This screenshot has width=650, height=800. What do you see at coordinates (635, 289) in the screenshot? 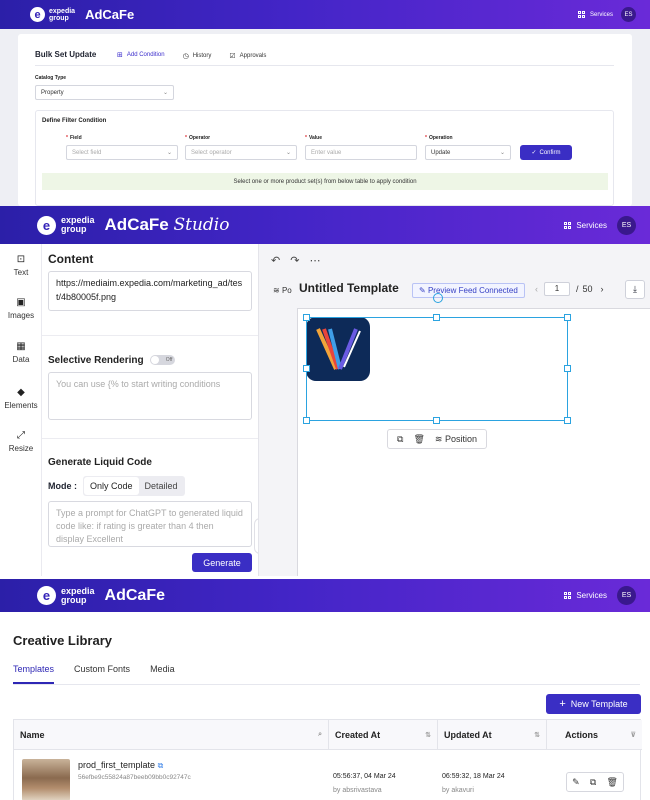
I see `download-button: ⤓` at bounding box center [635, 289].